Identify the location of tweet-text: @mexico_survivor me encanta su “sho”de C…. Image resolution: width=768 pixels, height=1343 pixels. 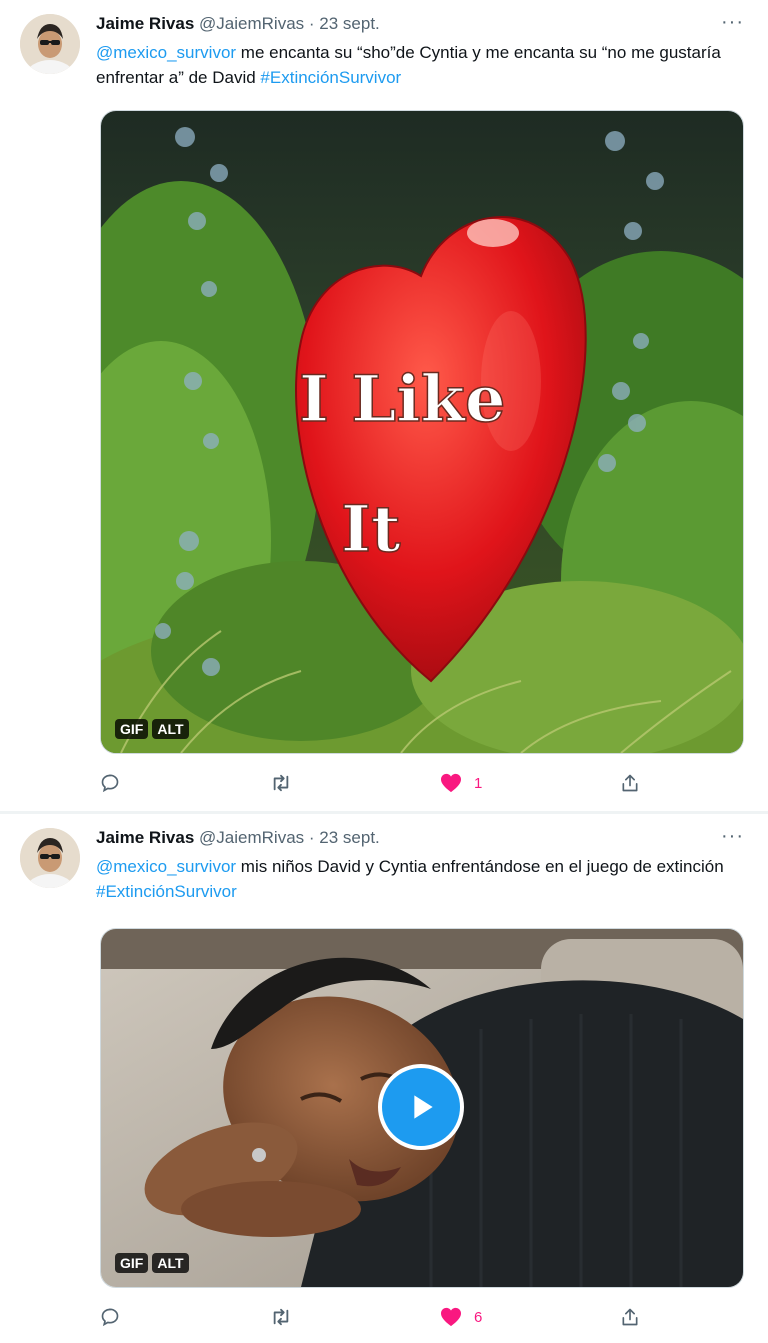
(416, 65).